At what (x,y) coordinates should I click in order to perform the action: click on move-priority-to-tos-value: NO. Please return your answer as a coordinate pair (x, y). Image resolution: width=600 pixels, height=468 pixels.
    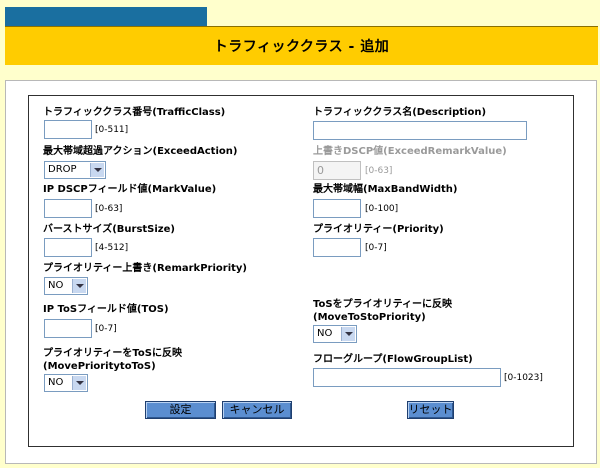
    Looking at the image, I should click on (56, 382).